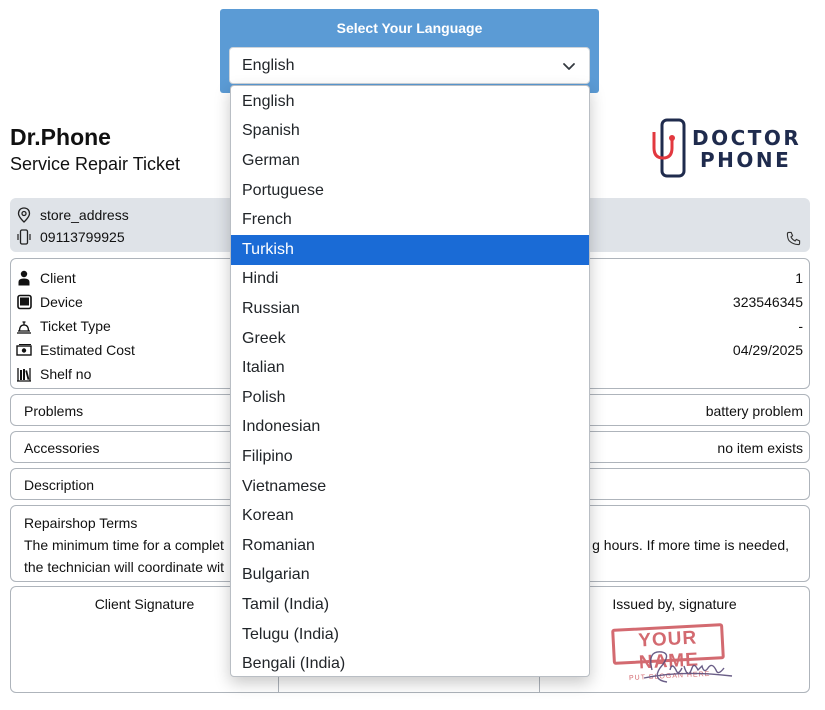 This screenshot has height=710, width=825. What do you see at coordinates (410, 516) in the screenshot?
I see `language-option: Korean` at bounding box center [410, 516].